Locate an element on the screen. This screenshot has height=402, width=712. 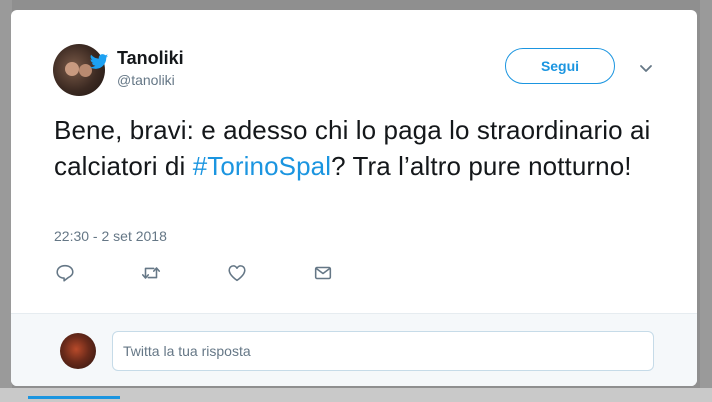
heart-icon is located at coordinates (237, 273).